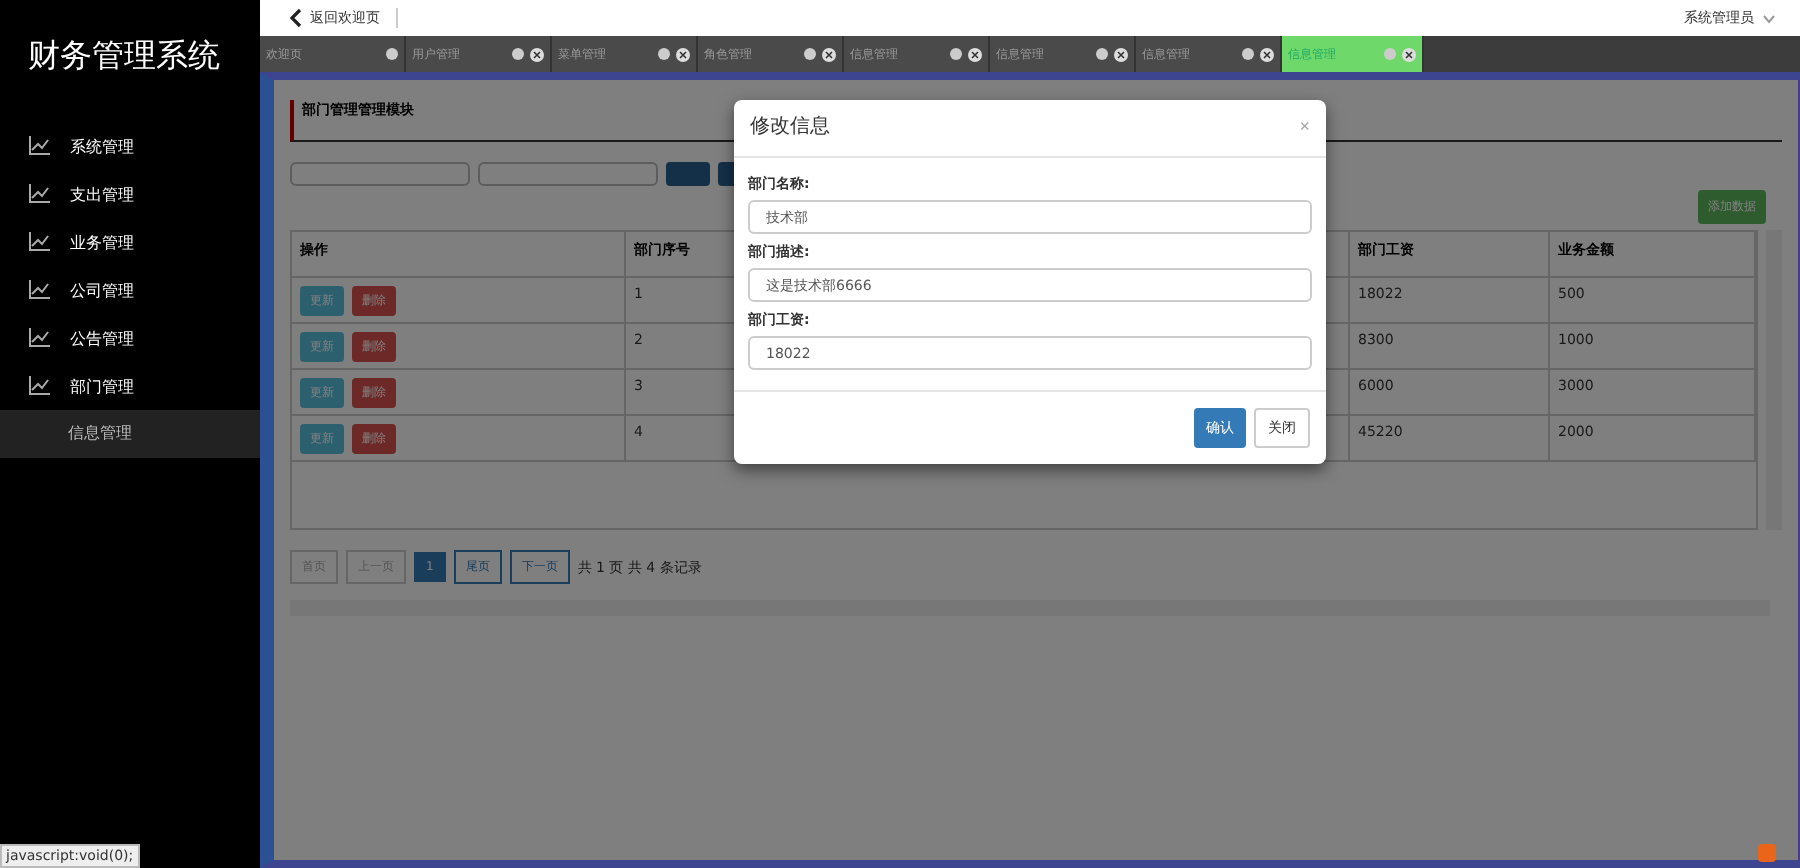 The image size is (1800, 868). I want to click on close-button: ×, so click(1304, 126).